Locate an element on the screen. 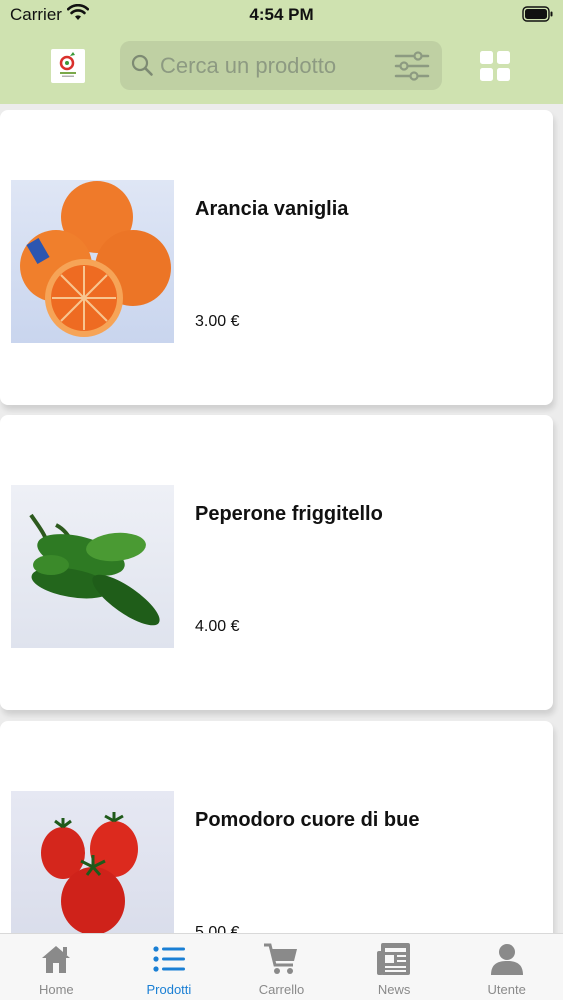 The width and height of the screenshot is (563, 1000). product-price: 3.00 € is located at coordinates (217, 321).